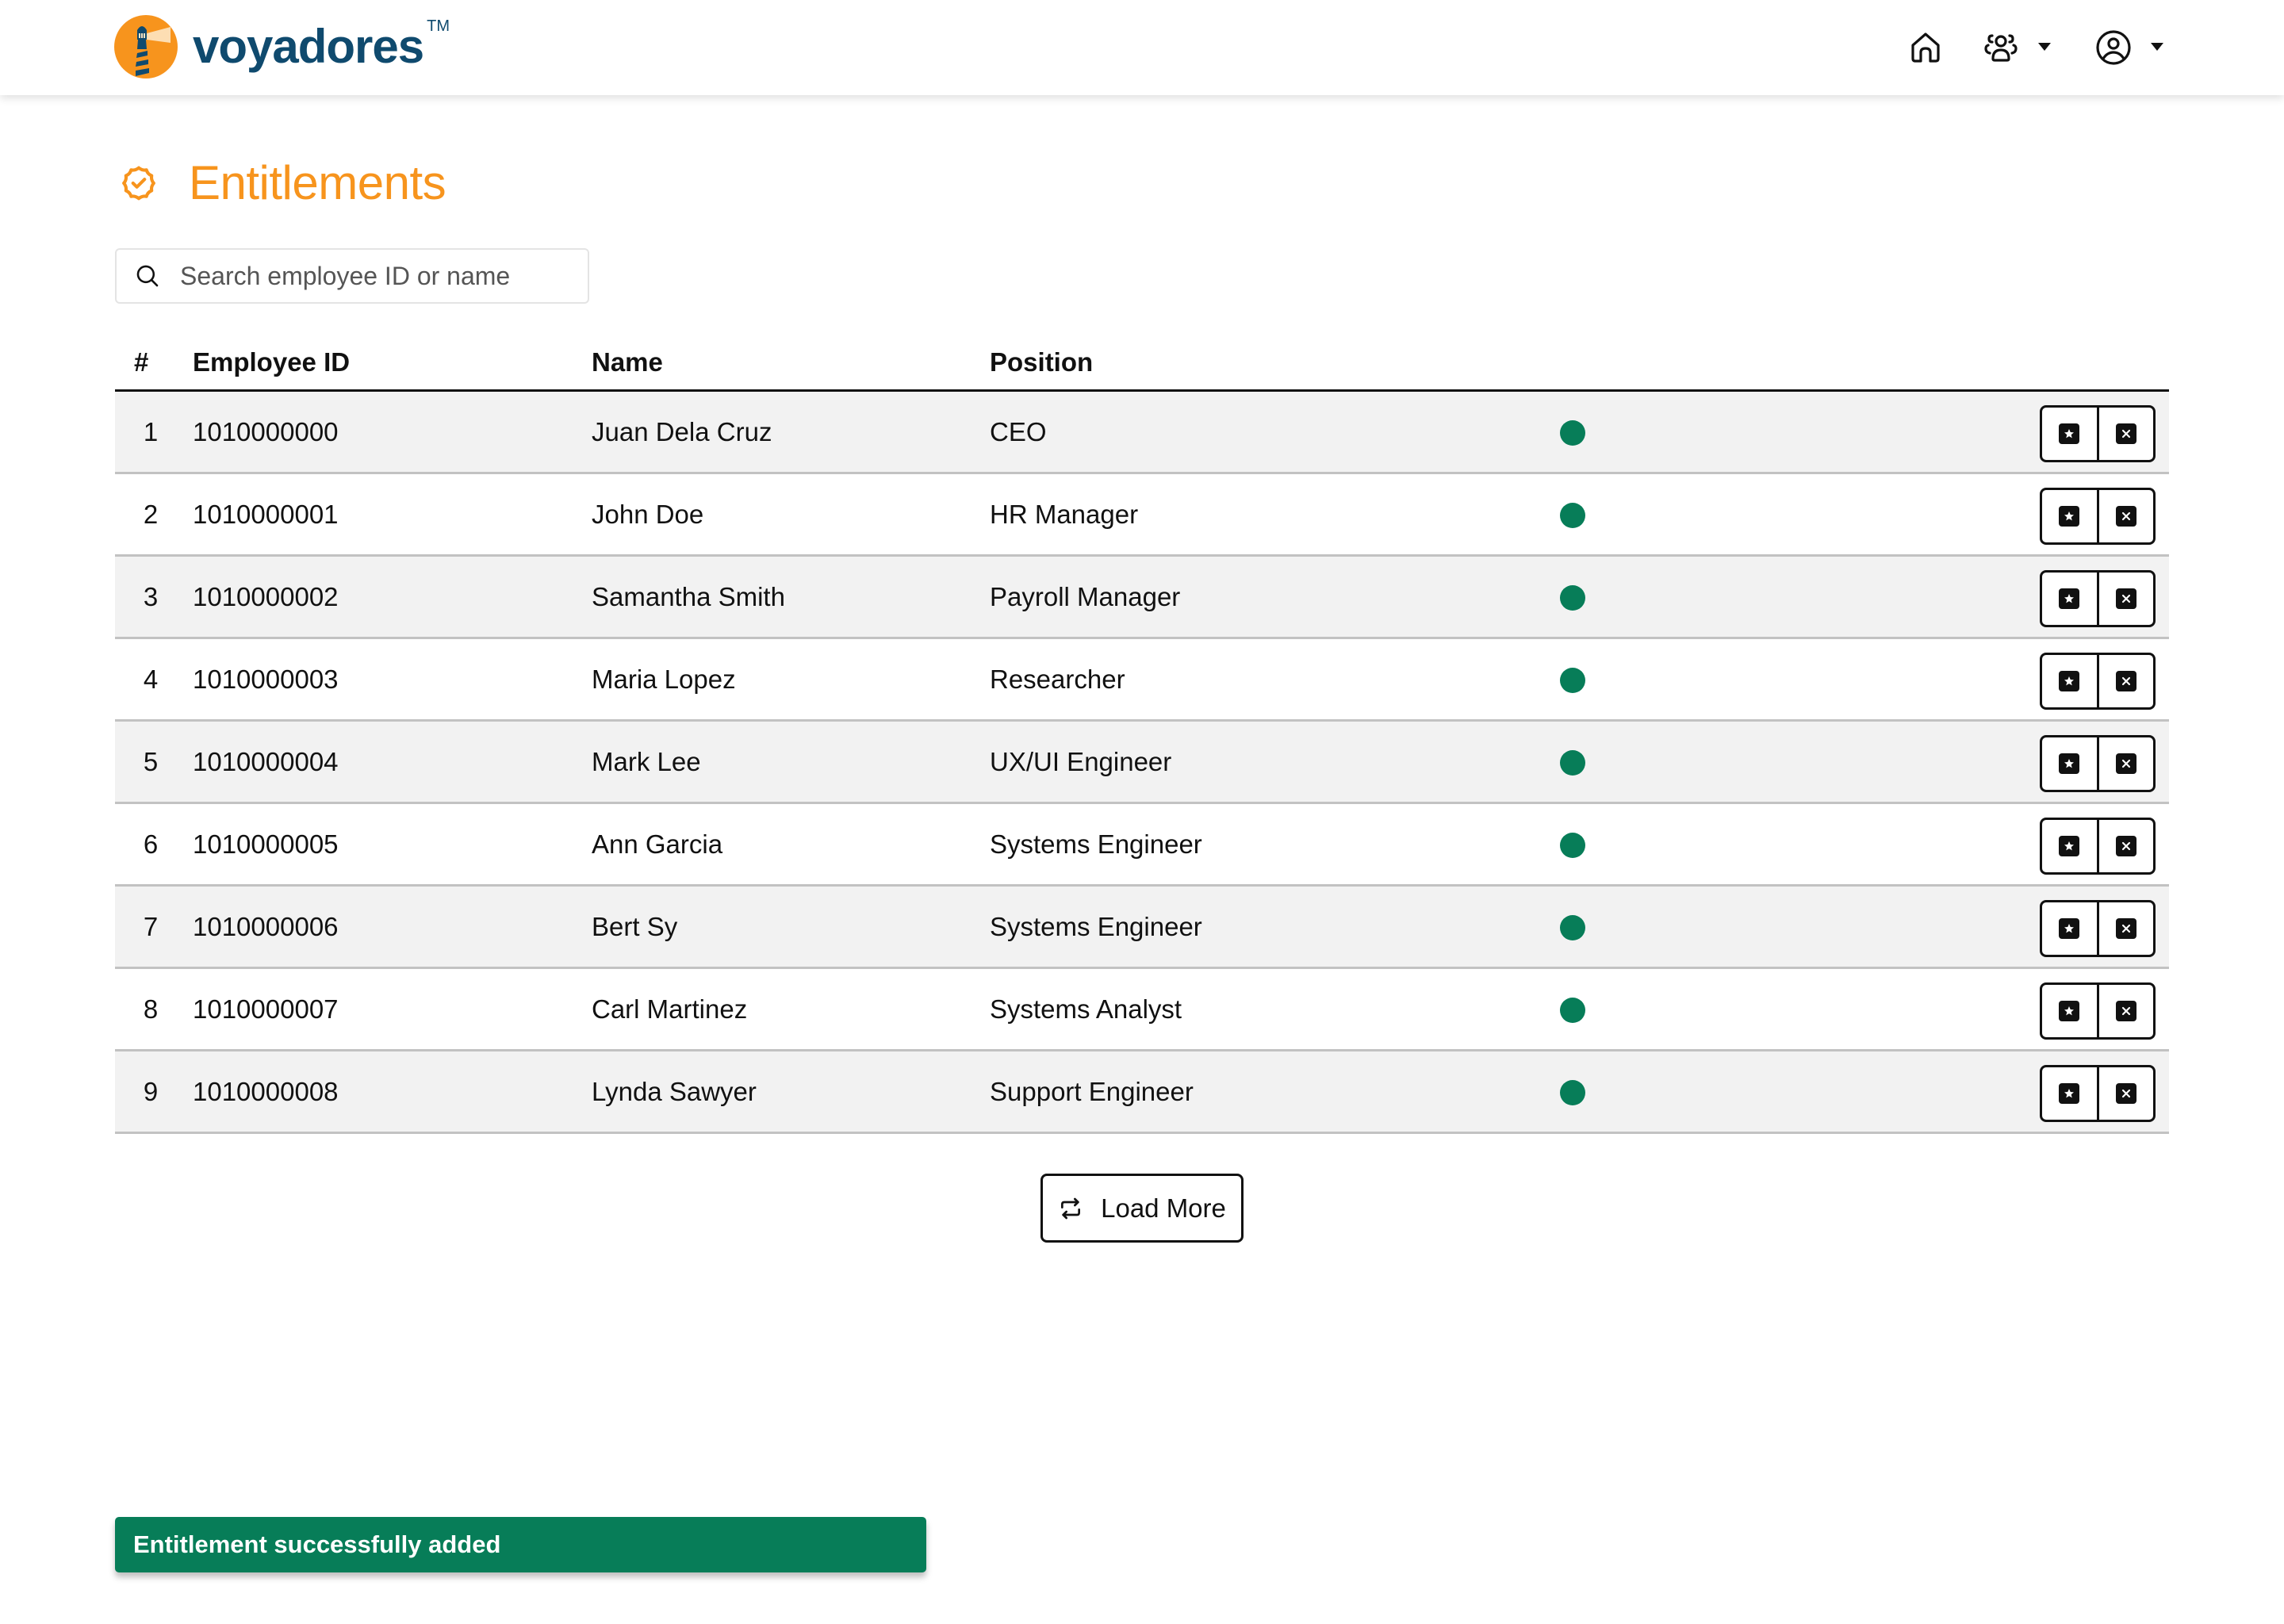 The height and width of the screenshot is (1624, 2284). I want to click on home-icon, so click(1926, 48).